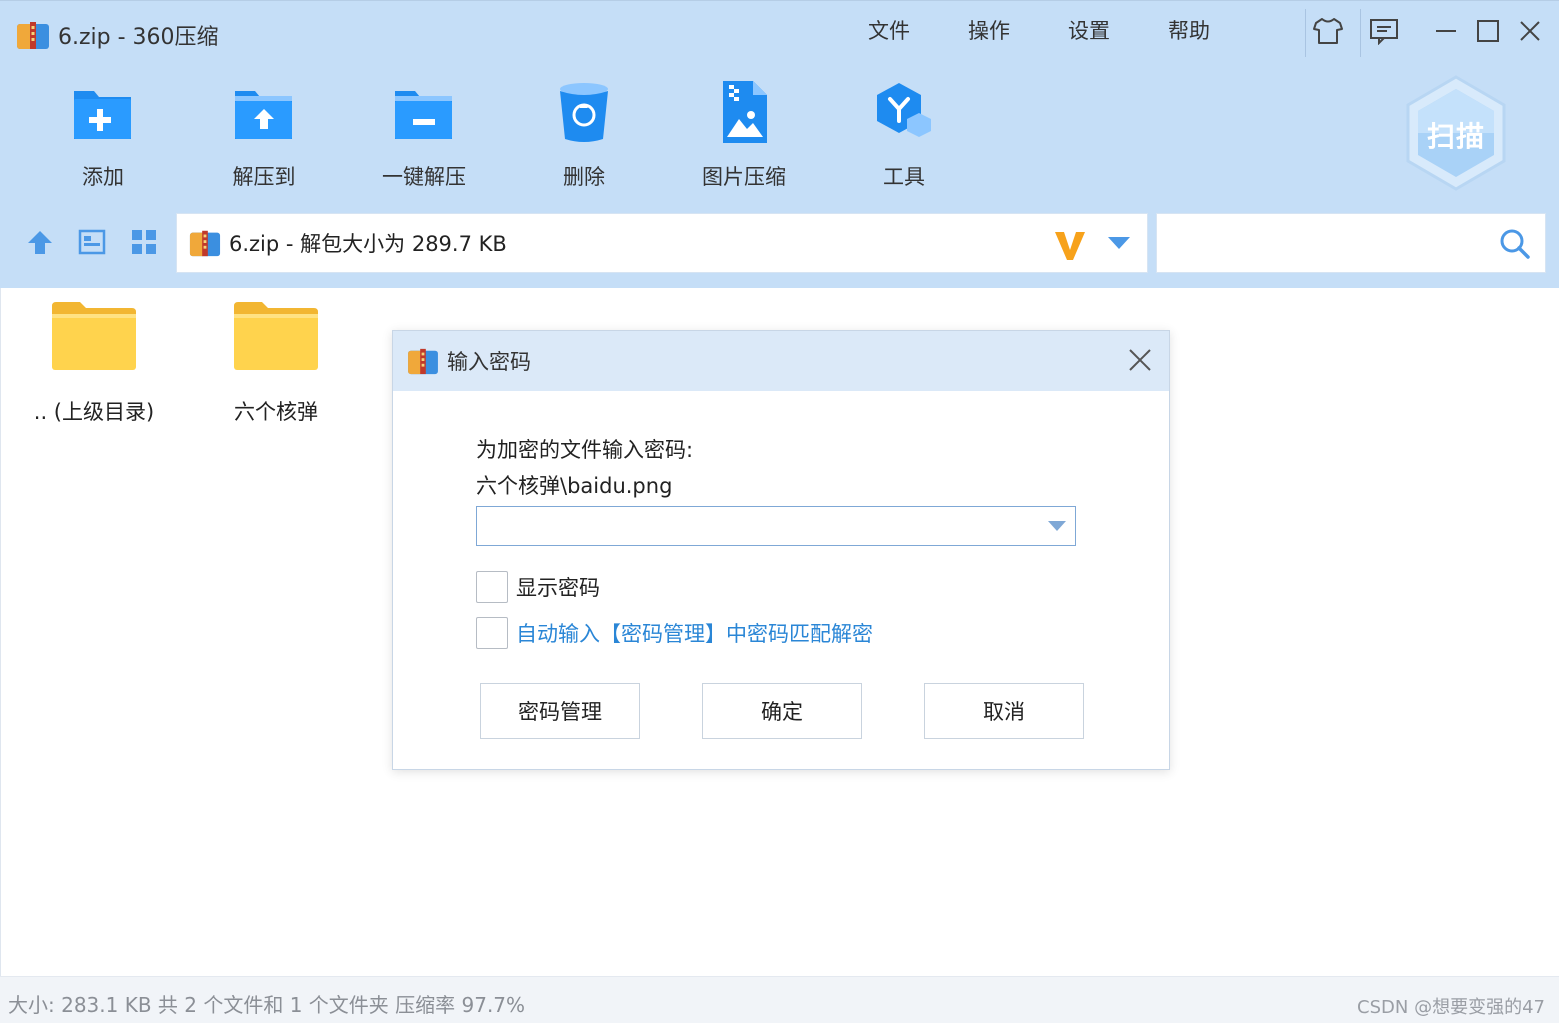  I want to click on toolbar-one-click-button: 一键解压, so click(424, 135).